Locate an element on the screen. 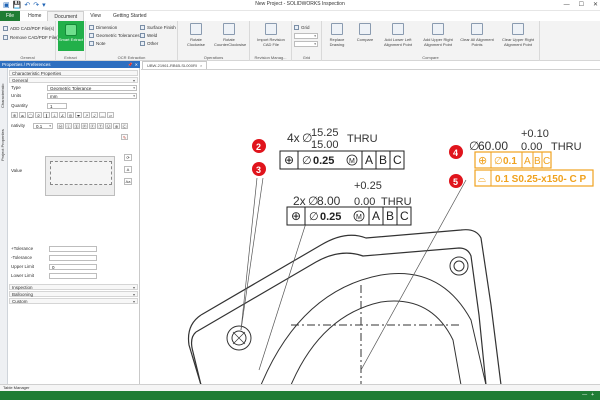  modifier-button-1: Ⓜ is located at coordinates (60, 126).